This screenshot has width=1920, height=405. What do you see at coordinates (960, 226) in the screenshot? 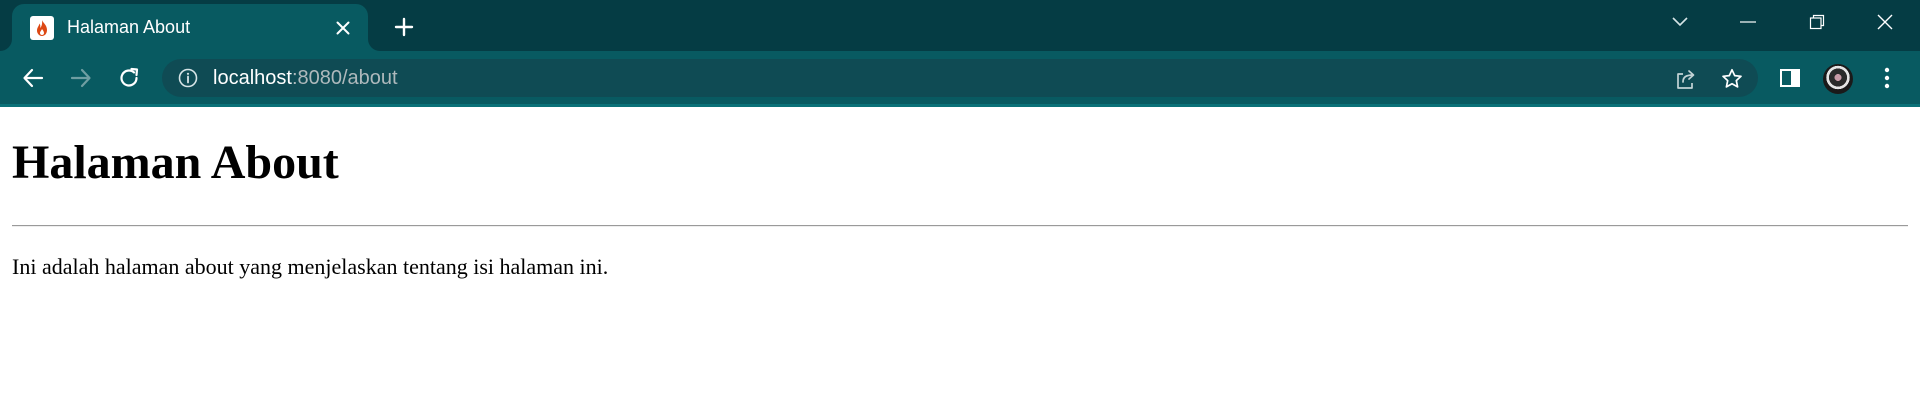
I see `horizontal-rule` at bounding box center [960, 226].